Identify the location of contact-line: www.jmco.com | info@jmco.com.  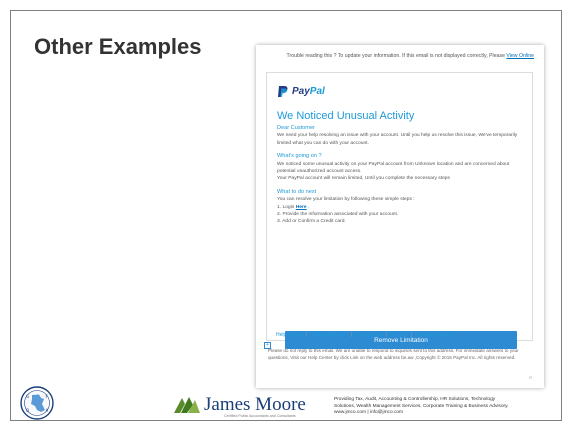
(369, 413).